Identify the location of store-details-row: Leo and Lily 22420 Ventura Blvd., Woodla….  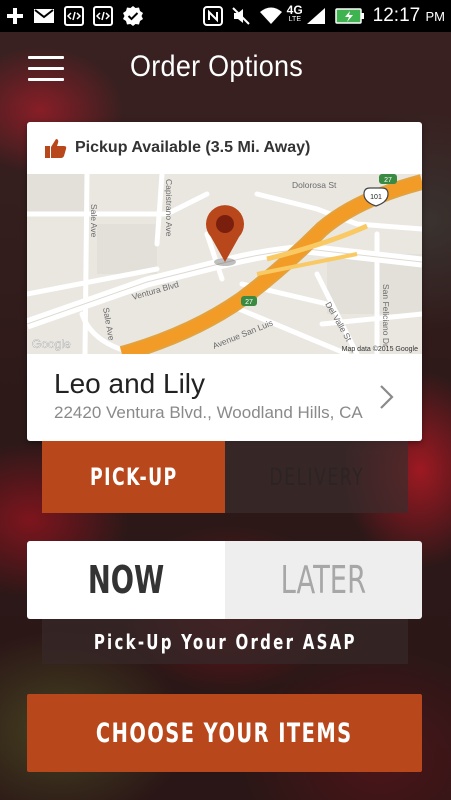
(224, 397).